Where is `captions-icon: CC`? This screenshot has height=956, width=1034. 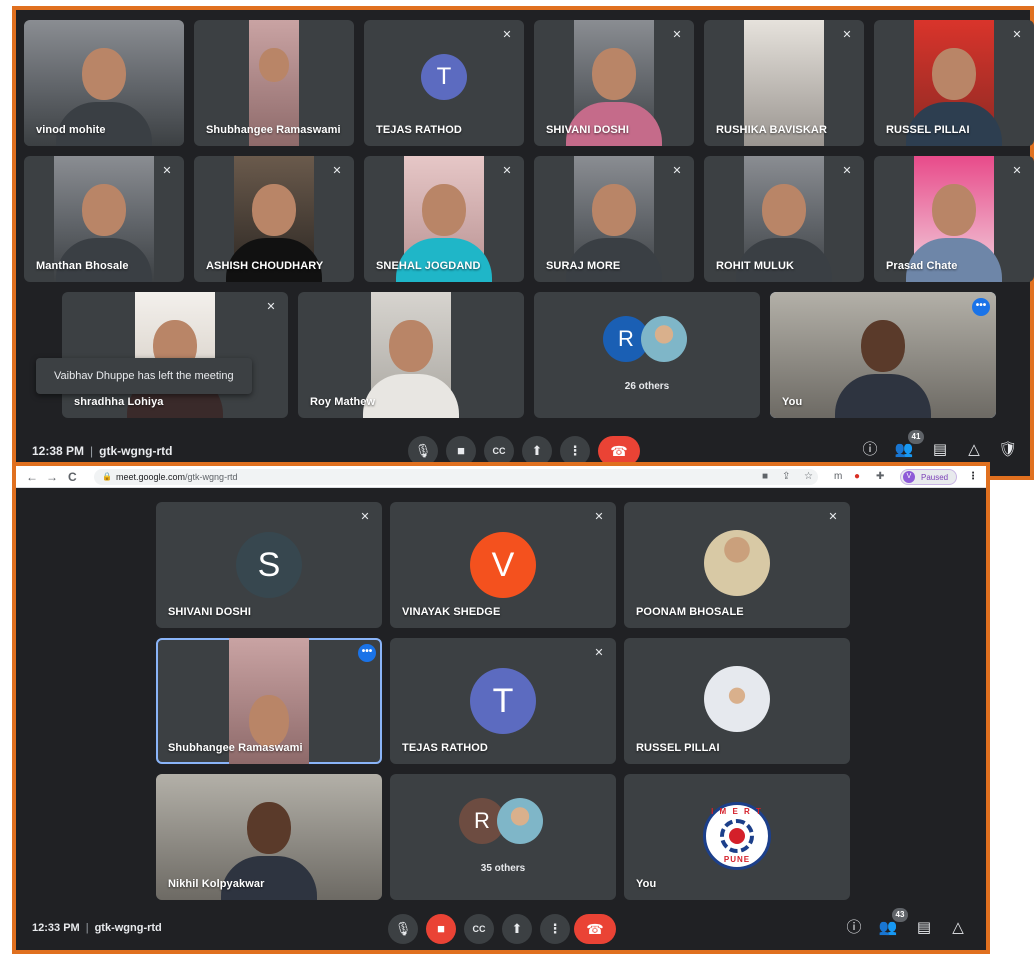
captions-icon: CC is located at coordinates (499, 451).